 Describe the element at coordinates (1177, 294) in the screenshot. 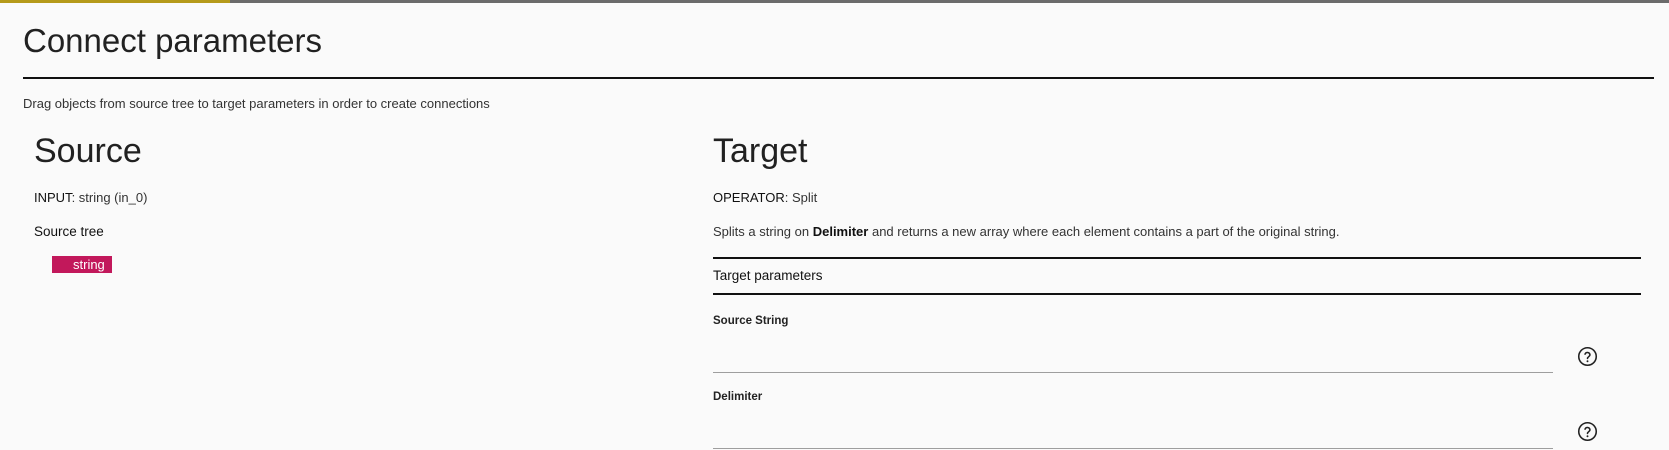

I see `target-params-bottom-divider` at that location.